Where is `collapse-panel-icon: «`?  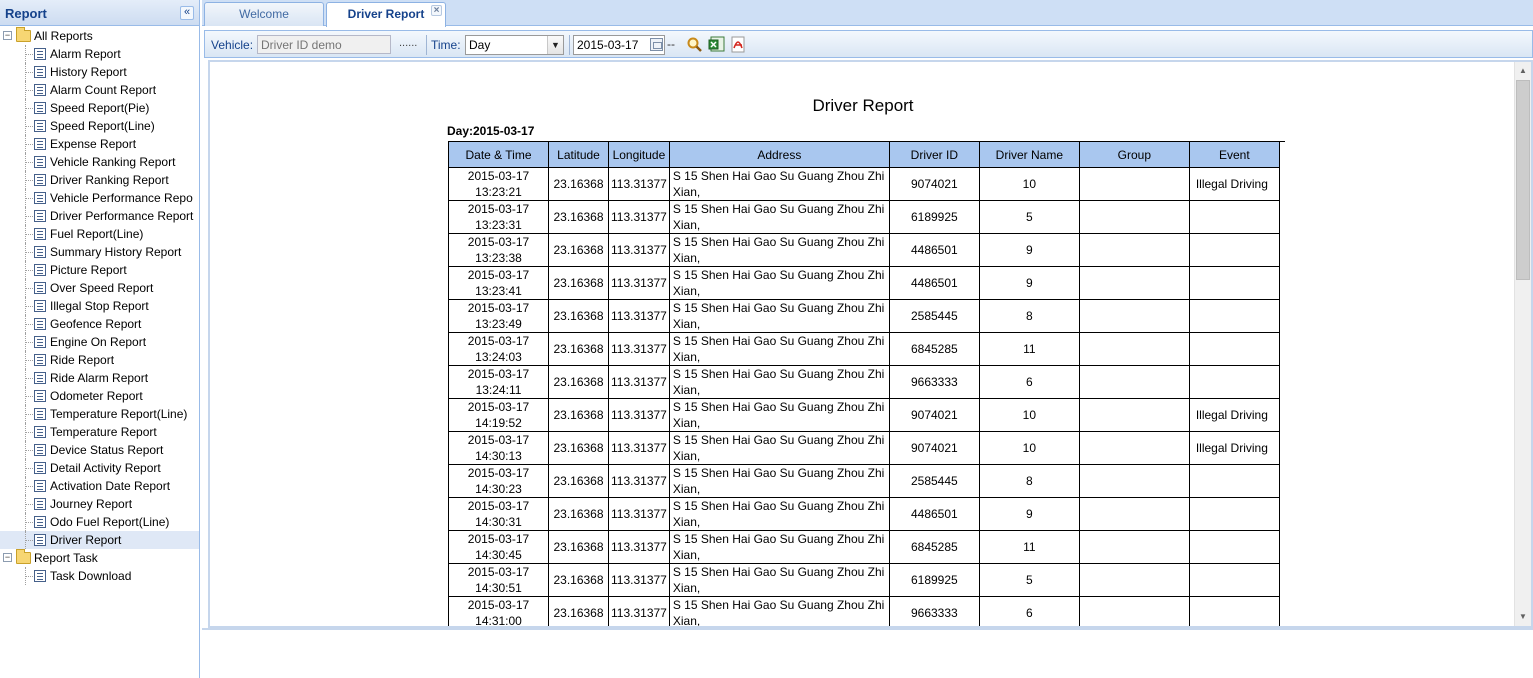
collapse-panel-icon: « is located at coordinates (187, 13).